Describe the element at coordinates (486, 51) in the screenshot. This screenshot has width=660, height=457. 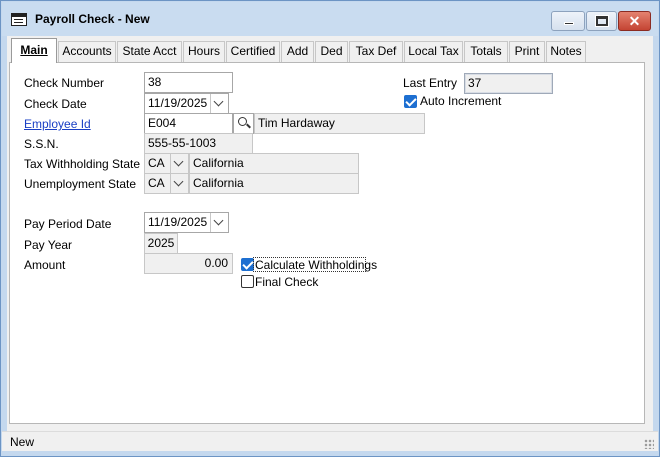
I see `tab-totals: Totals` at that location.